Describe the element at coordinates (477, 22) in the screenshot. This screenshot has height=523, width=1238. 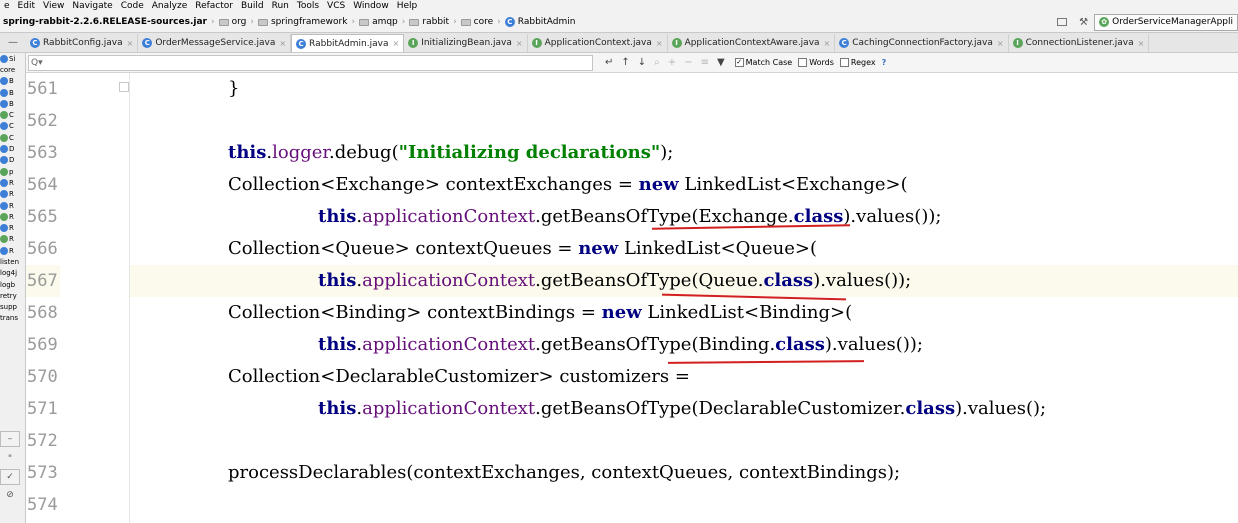
I see `breadcrumb-core: core` at that location.